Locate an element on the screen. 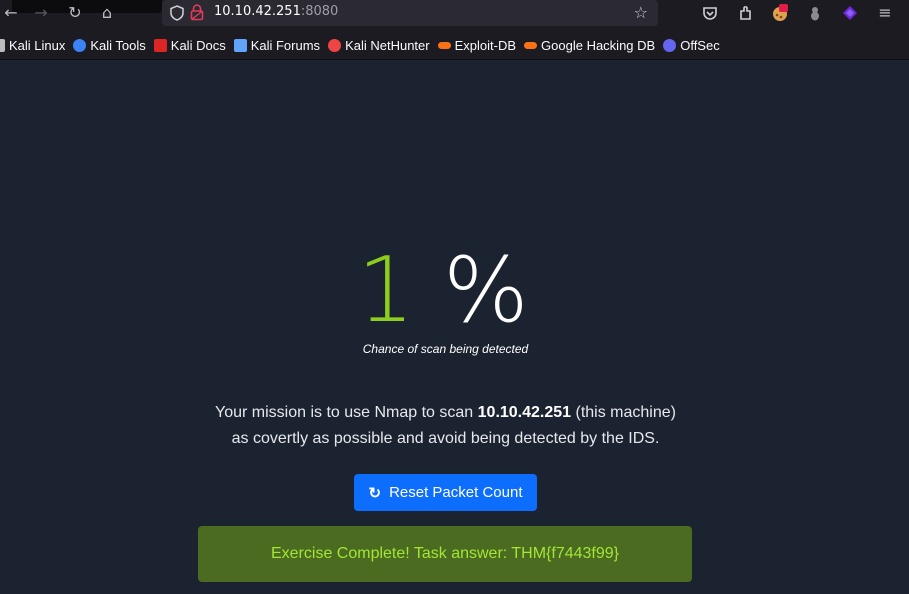 This screenshot has height=594, width=909. bookmark-kali-tools: Kali Tools is located at coordinates (109, 45).